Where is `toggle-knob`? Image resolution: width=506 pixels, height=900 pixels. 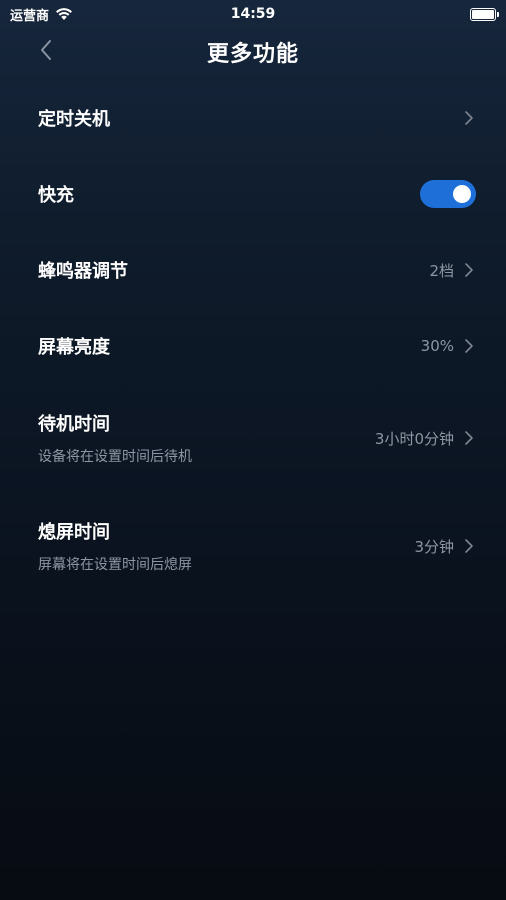
toggle-knob is located at coordinates (462, 194).